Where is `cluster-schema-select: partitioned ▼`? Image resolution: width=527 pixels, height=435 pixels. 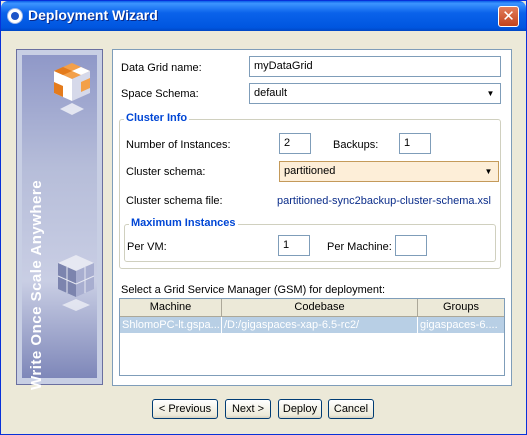 cluster-schema-select: partitioned ▼ is located at coordinates (389, 171).